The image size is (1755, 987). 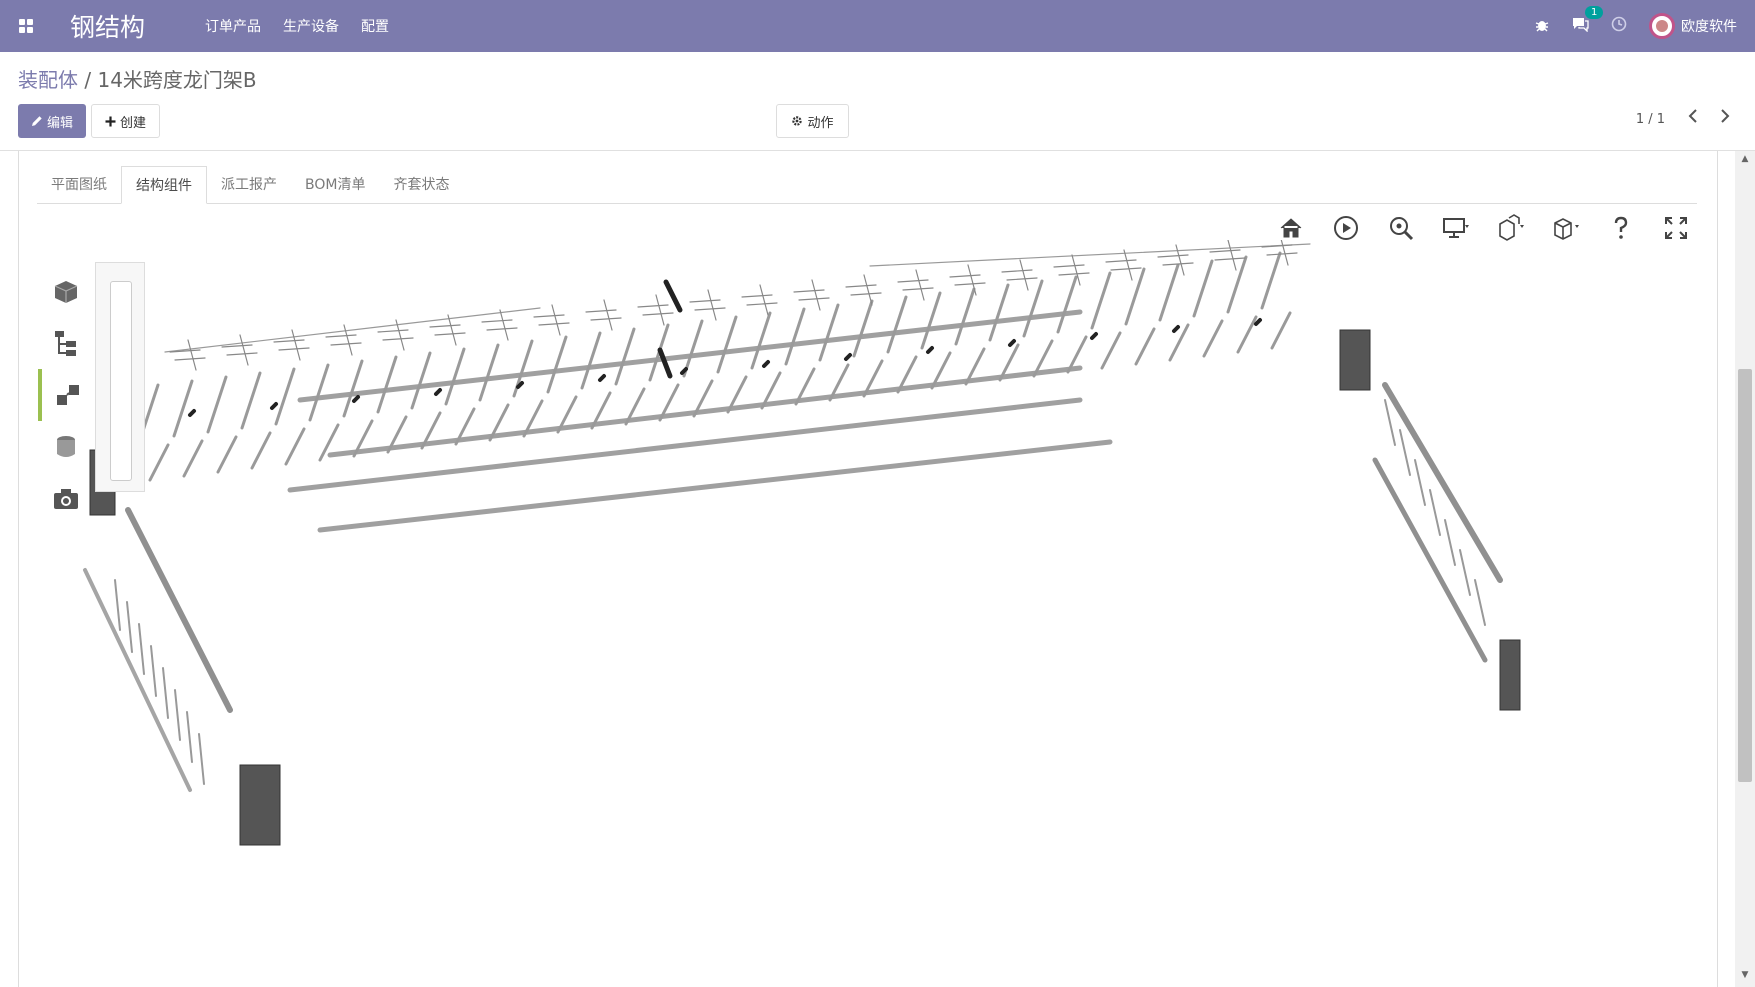 I want to click on debug-bug-icon, so click(x=1542, y=26).